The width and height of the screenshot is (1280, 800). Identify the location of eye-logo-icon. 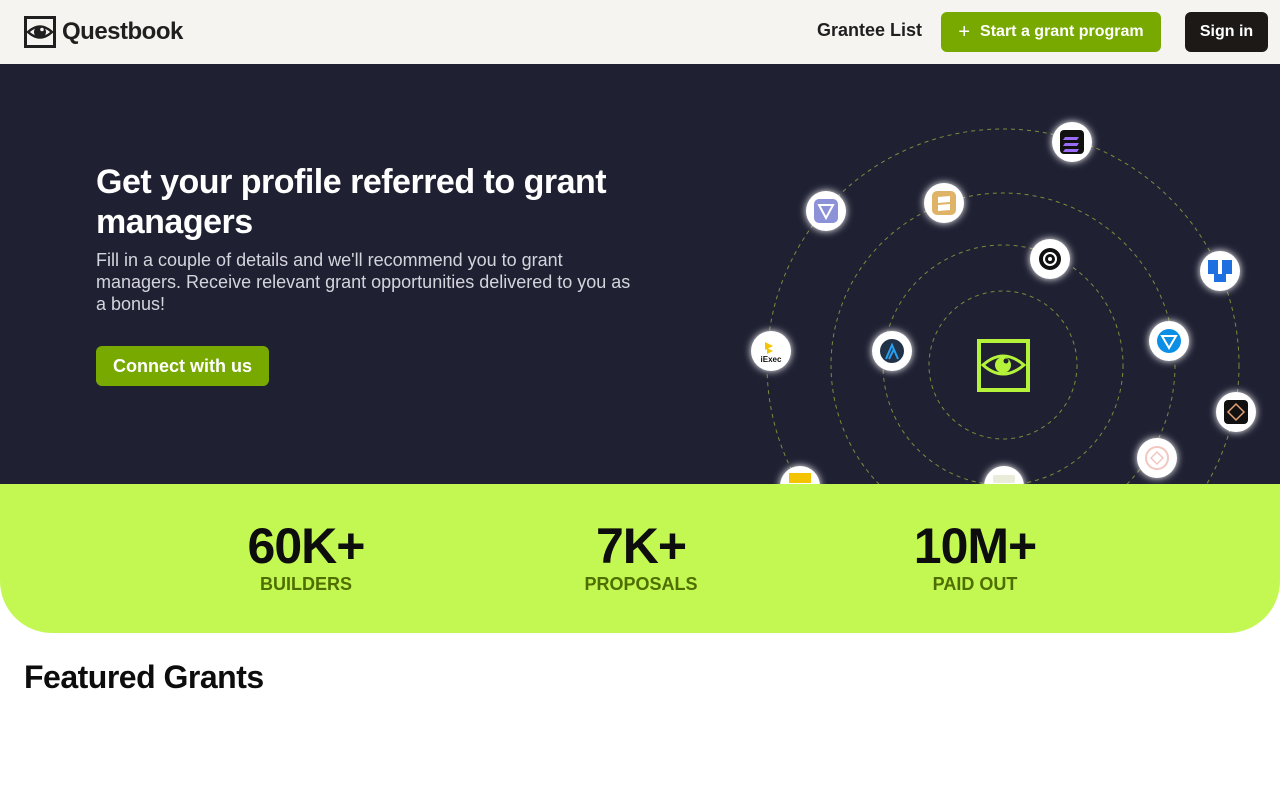
(40, 32).